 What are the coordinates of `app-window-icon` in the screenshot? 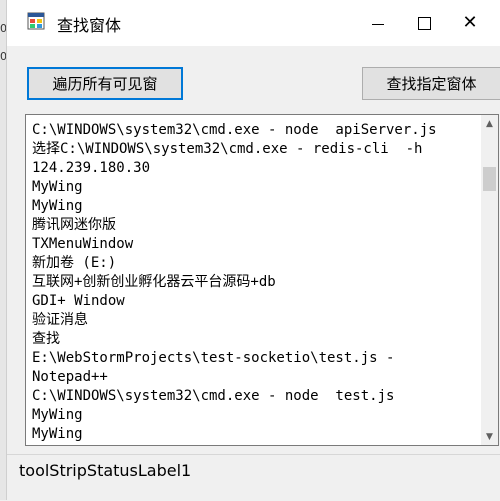 It's located at (36, 21).